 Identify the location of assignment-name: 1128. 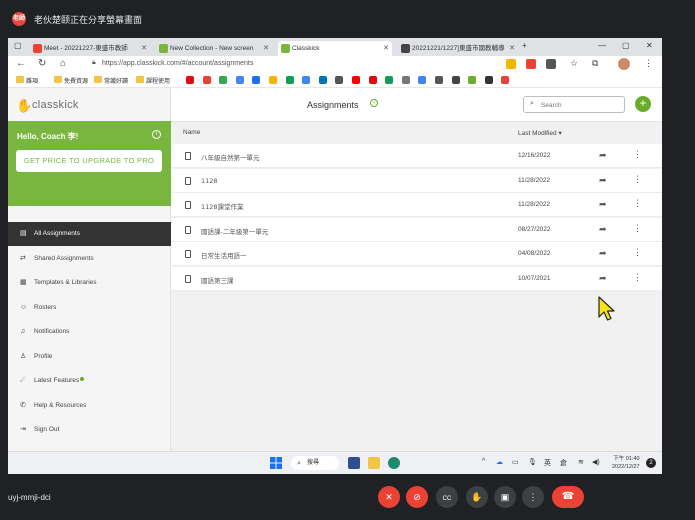
(209, 181).